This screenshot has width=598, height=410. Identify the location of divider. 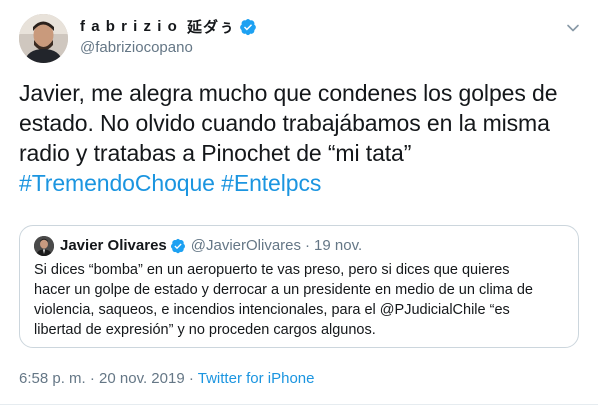
(299, 404).